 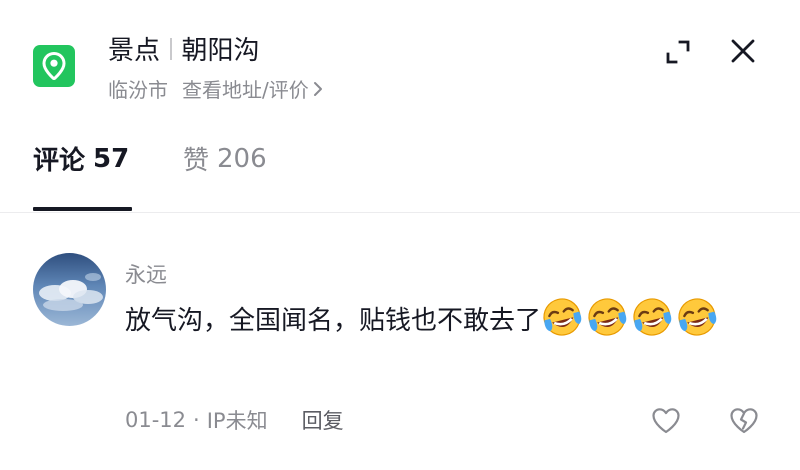 I want to click on comment-meta: 01-12 · IP未知 回复, so click(x=234, y=420).